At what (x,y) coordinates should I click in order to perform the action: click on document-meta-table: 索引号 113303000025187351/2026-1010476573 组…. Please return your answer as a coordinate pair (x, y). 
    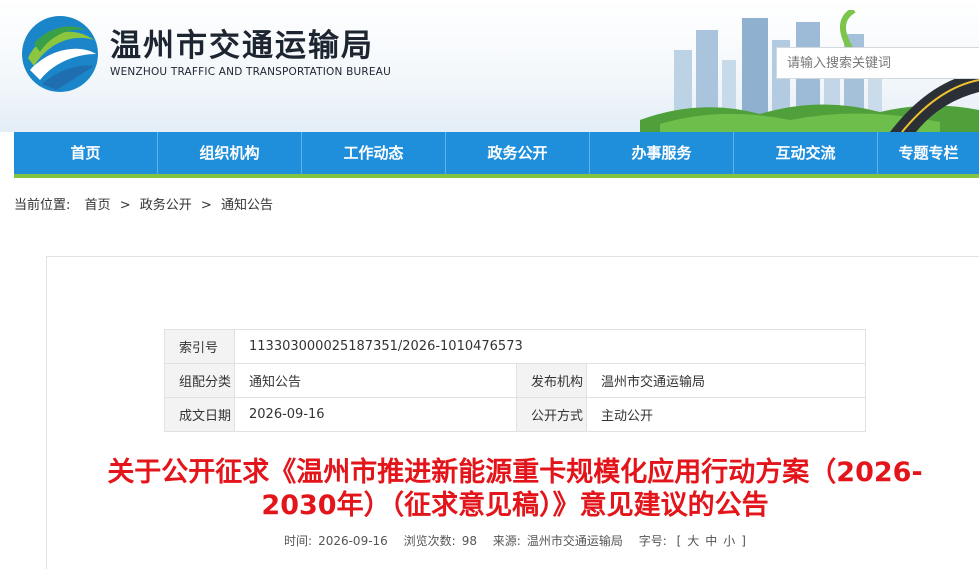
    Looking at the image, I should click on (515, 380).